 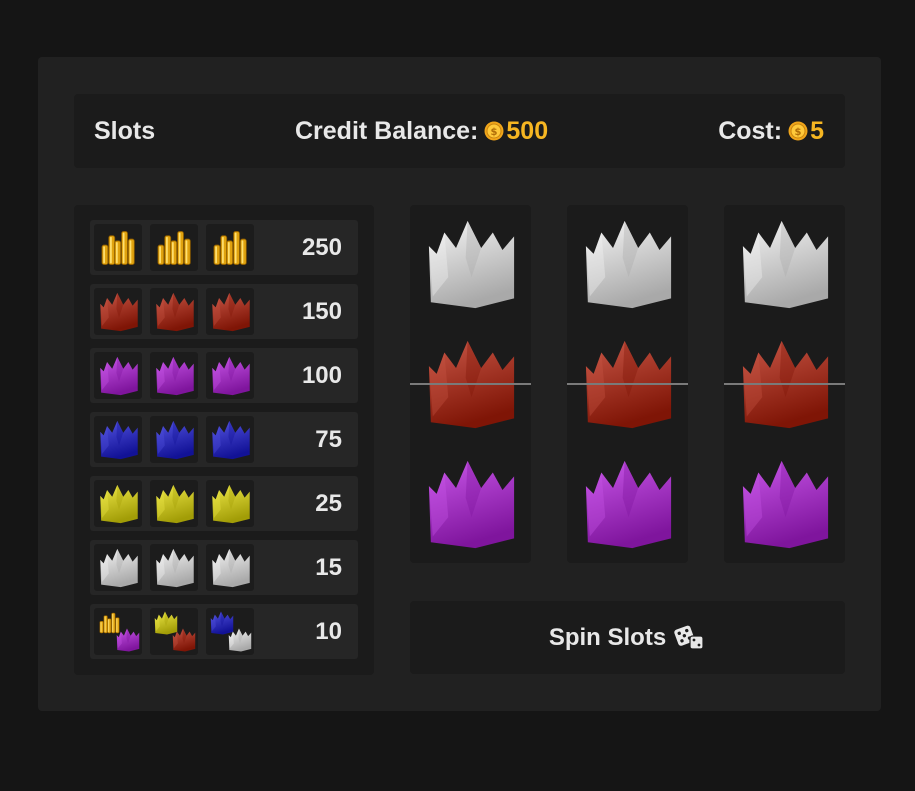 I want to click on credit-balance: Credit Balance: $ 500, so click(x=421, y=131).